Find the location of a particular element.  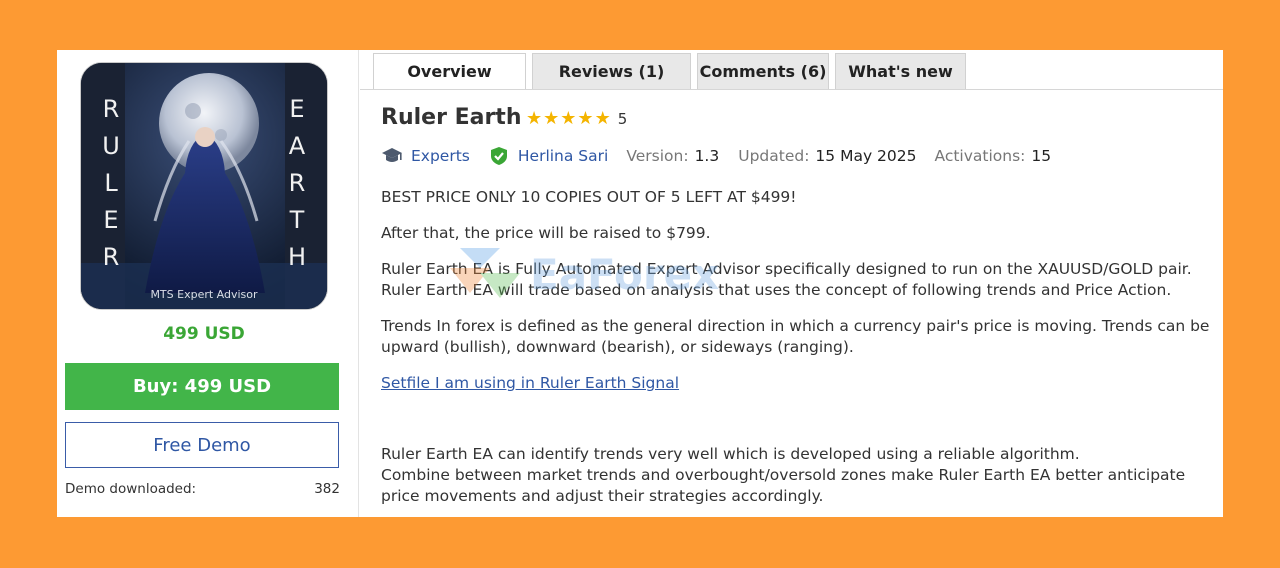

author-link: Herlina Sari is located at coordinates (563, 156).